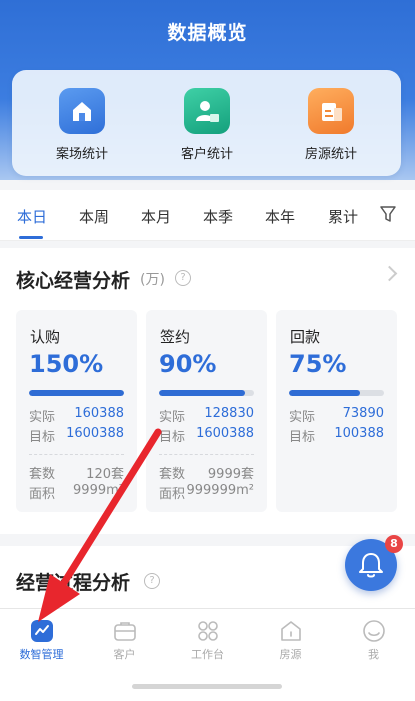 The height and width of the screenshot is (701, 415). What do you see at coordinates (100, 525) in the screenshot?
I see `annotation-arrow` at bounding box center [100, 525].